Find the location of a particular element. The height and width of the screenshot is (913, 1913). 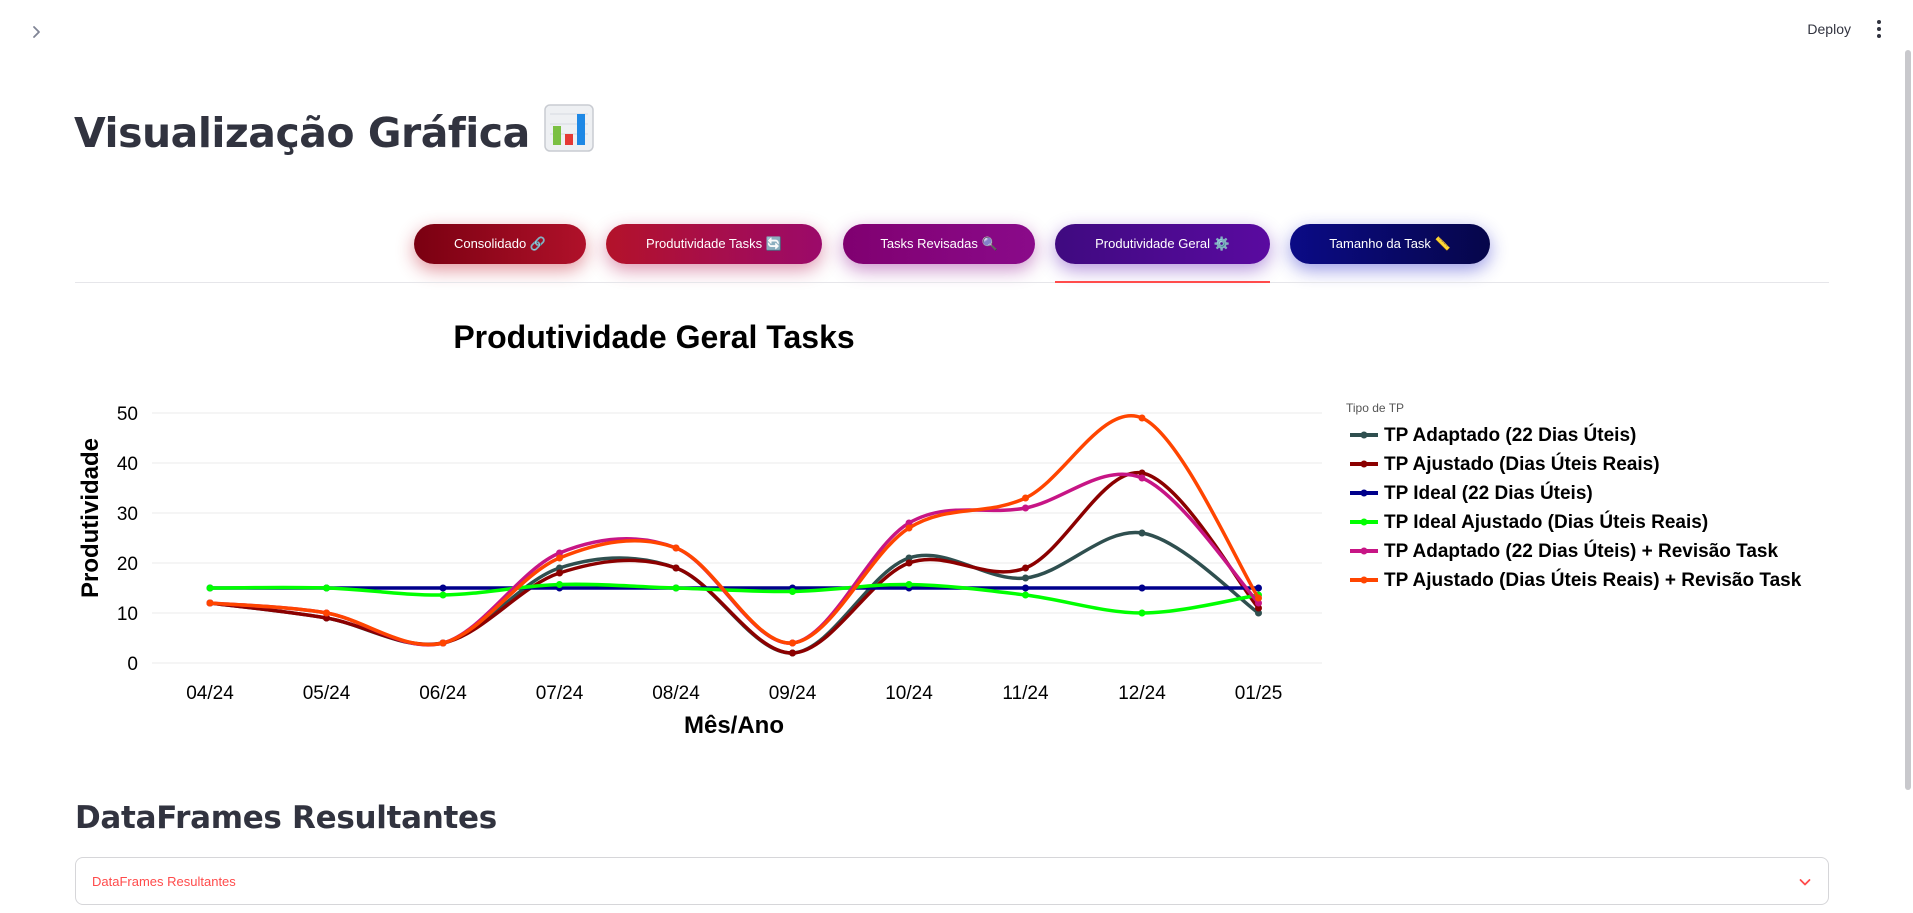

x-tick-label: 12/24 is located at coordinates (1142, 693).